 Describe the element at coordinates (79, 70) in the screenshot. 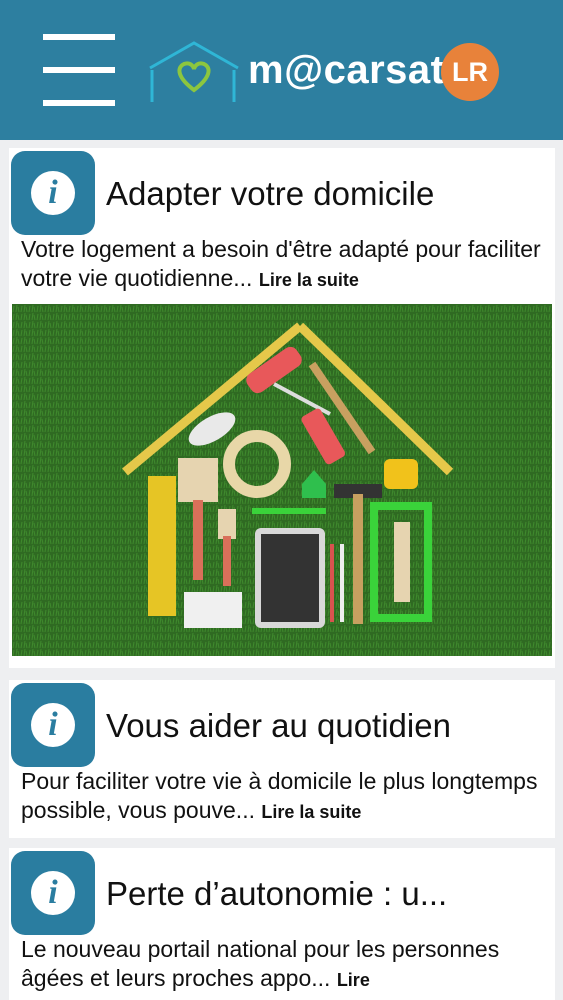

I see `hamburger-menu-icon` at that location.